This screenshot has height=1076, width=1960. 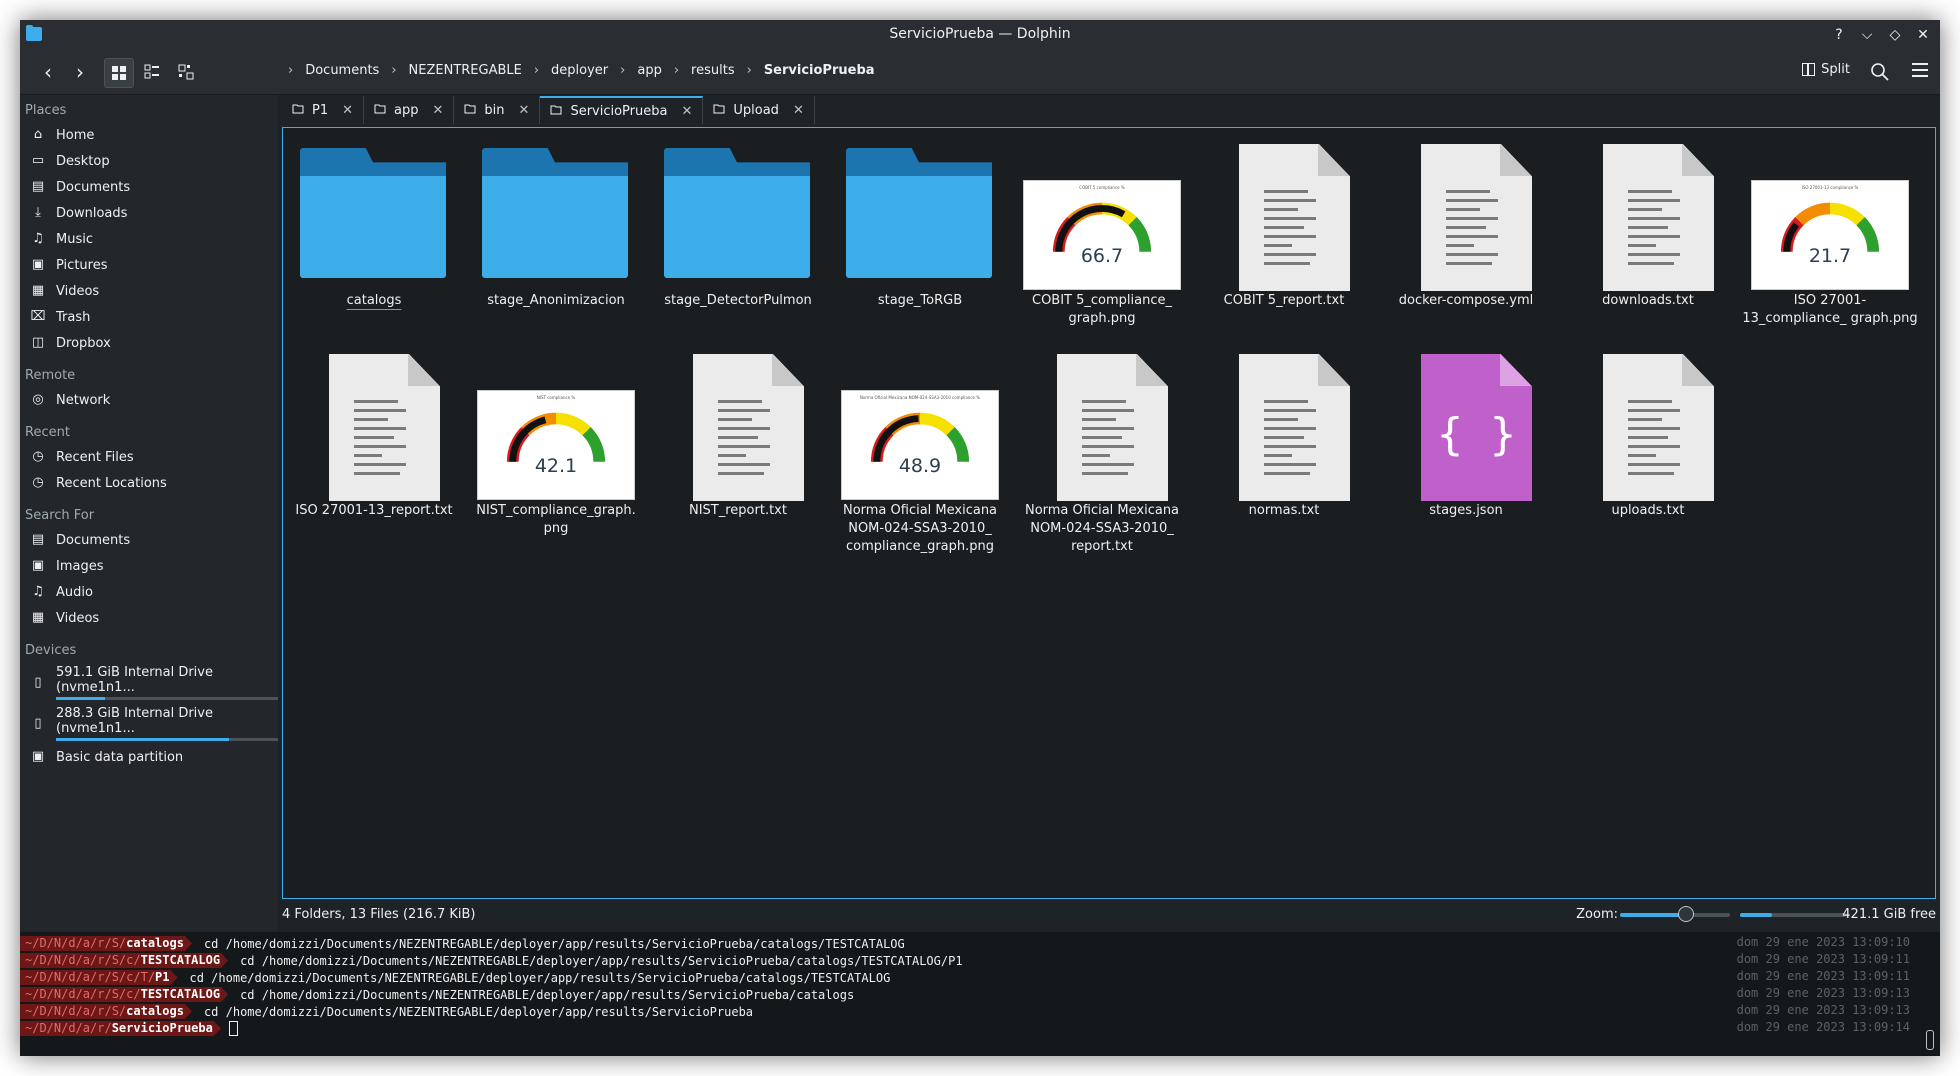 I want to click on file-item-iso-27001-13-report-txt: ISO 27001-13_report.txt, so click(x=374, y=453).